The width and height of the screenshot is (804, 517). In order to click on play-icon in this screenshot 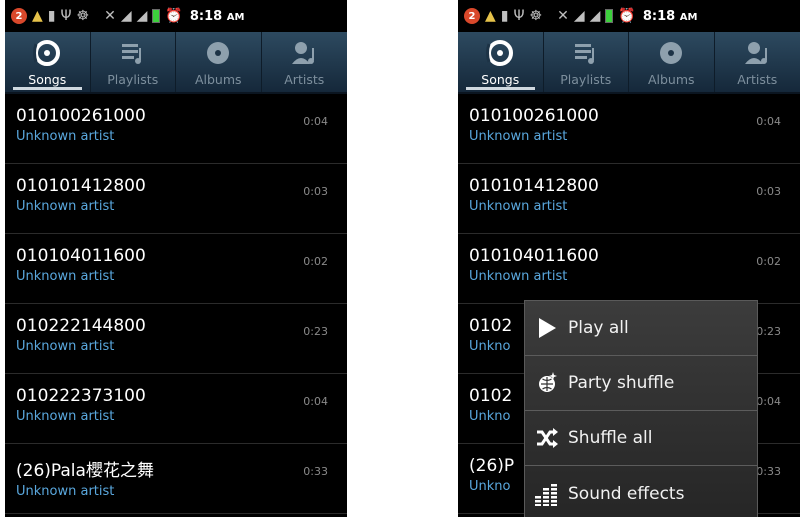, I will do `click(547, 328)`.